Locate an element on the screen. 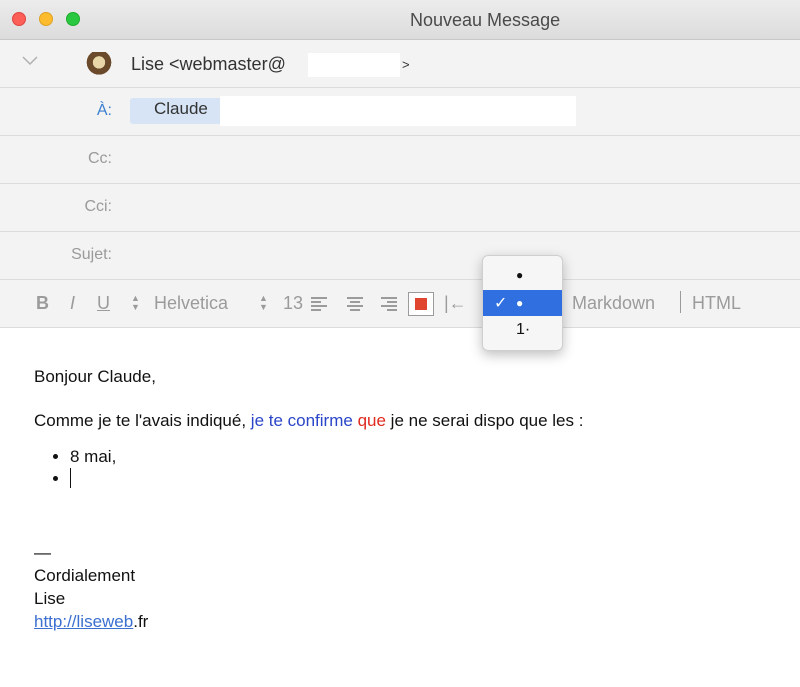 The width and height of the screenshot is (800, 687). toolbar-divider is located at coordinates (680, 302).